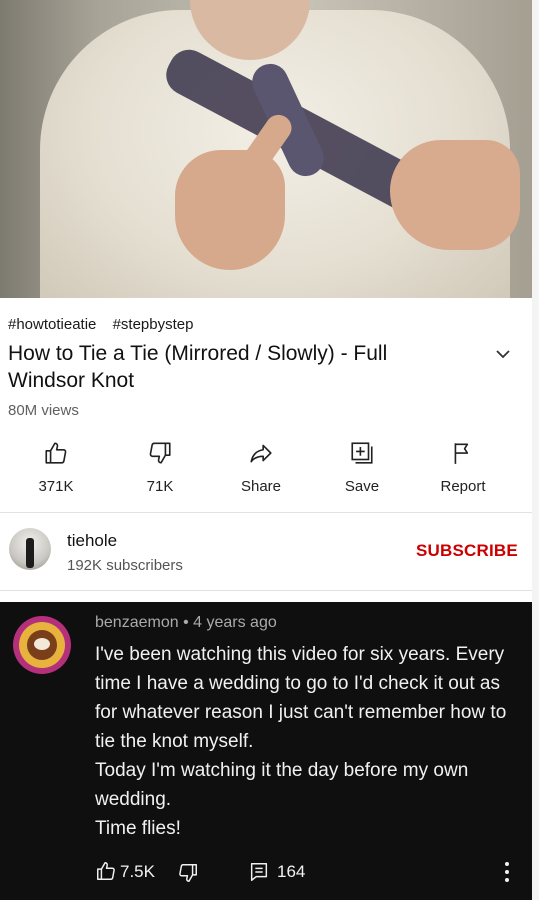  Describe the element at coordinates (160, 467) in the screenshot. I see `dislike-button: 71K` at that location.